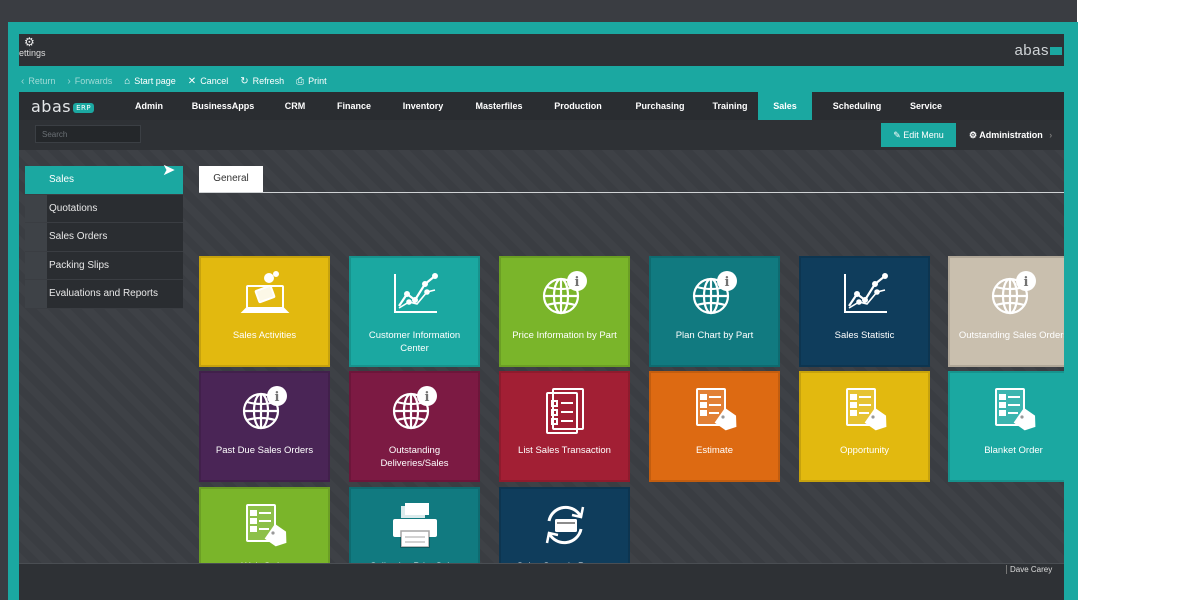 This screenshot has width=1200, height=600. I want to click on sidebar-item-sales: Sales, so click(104, 180).